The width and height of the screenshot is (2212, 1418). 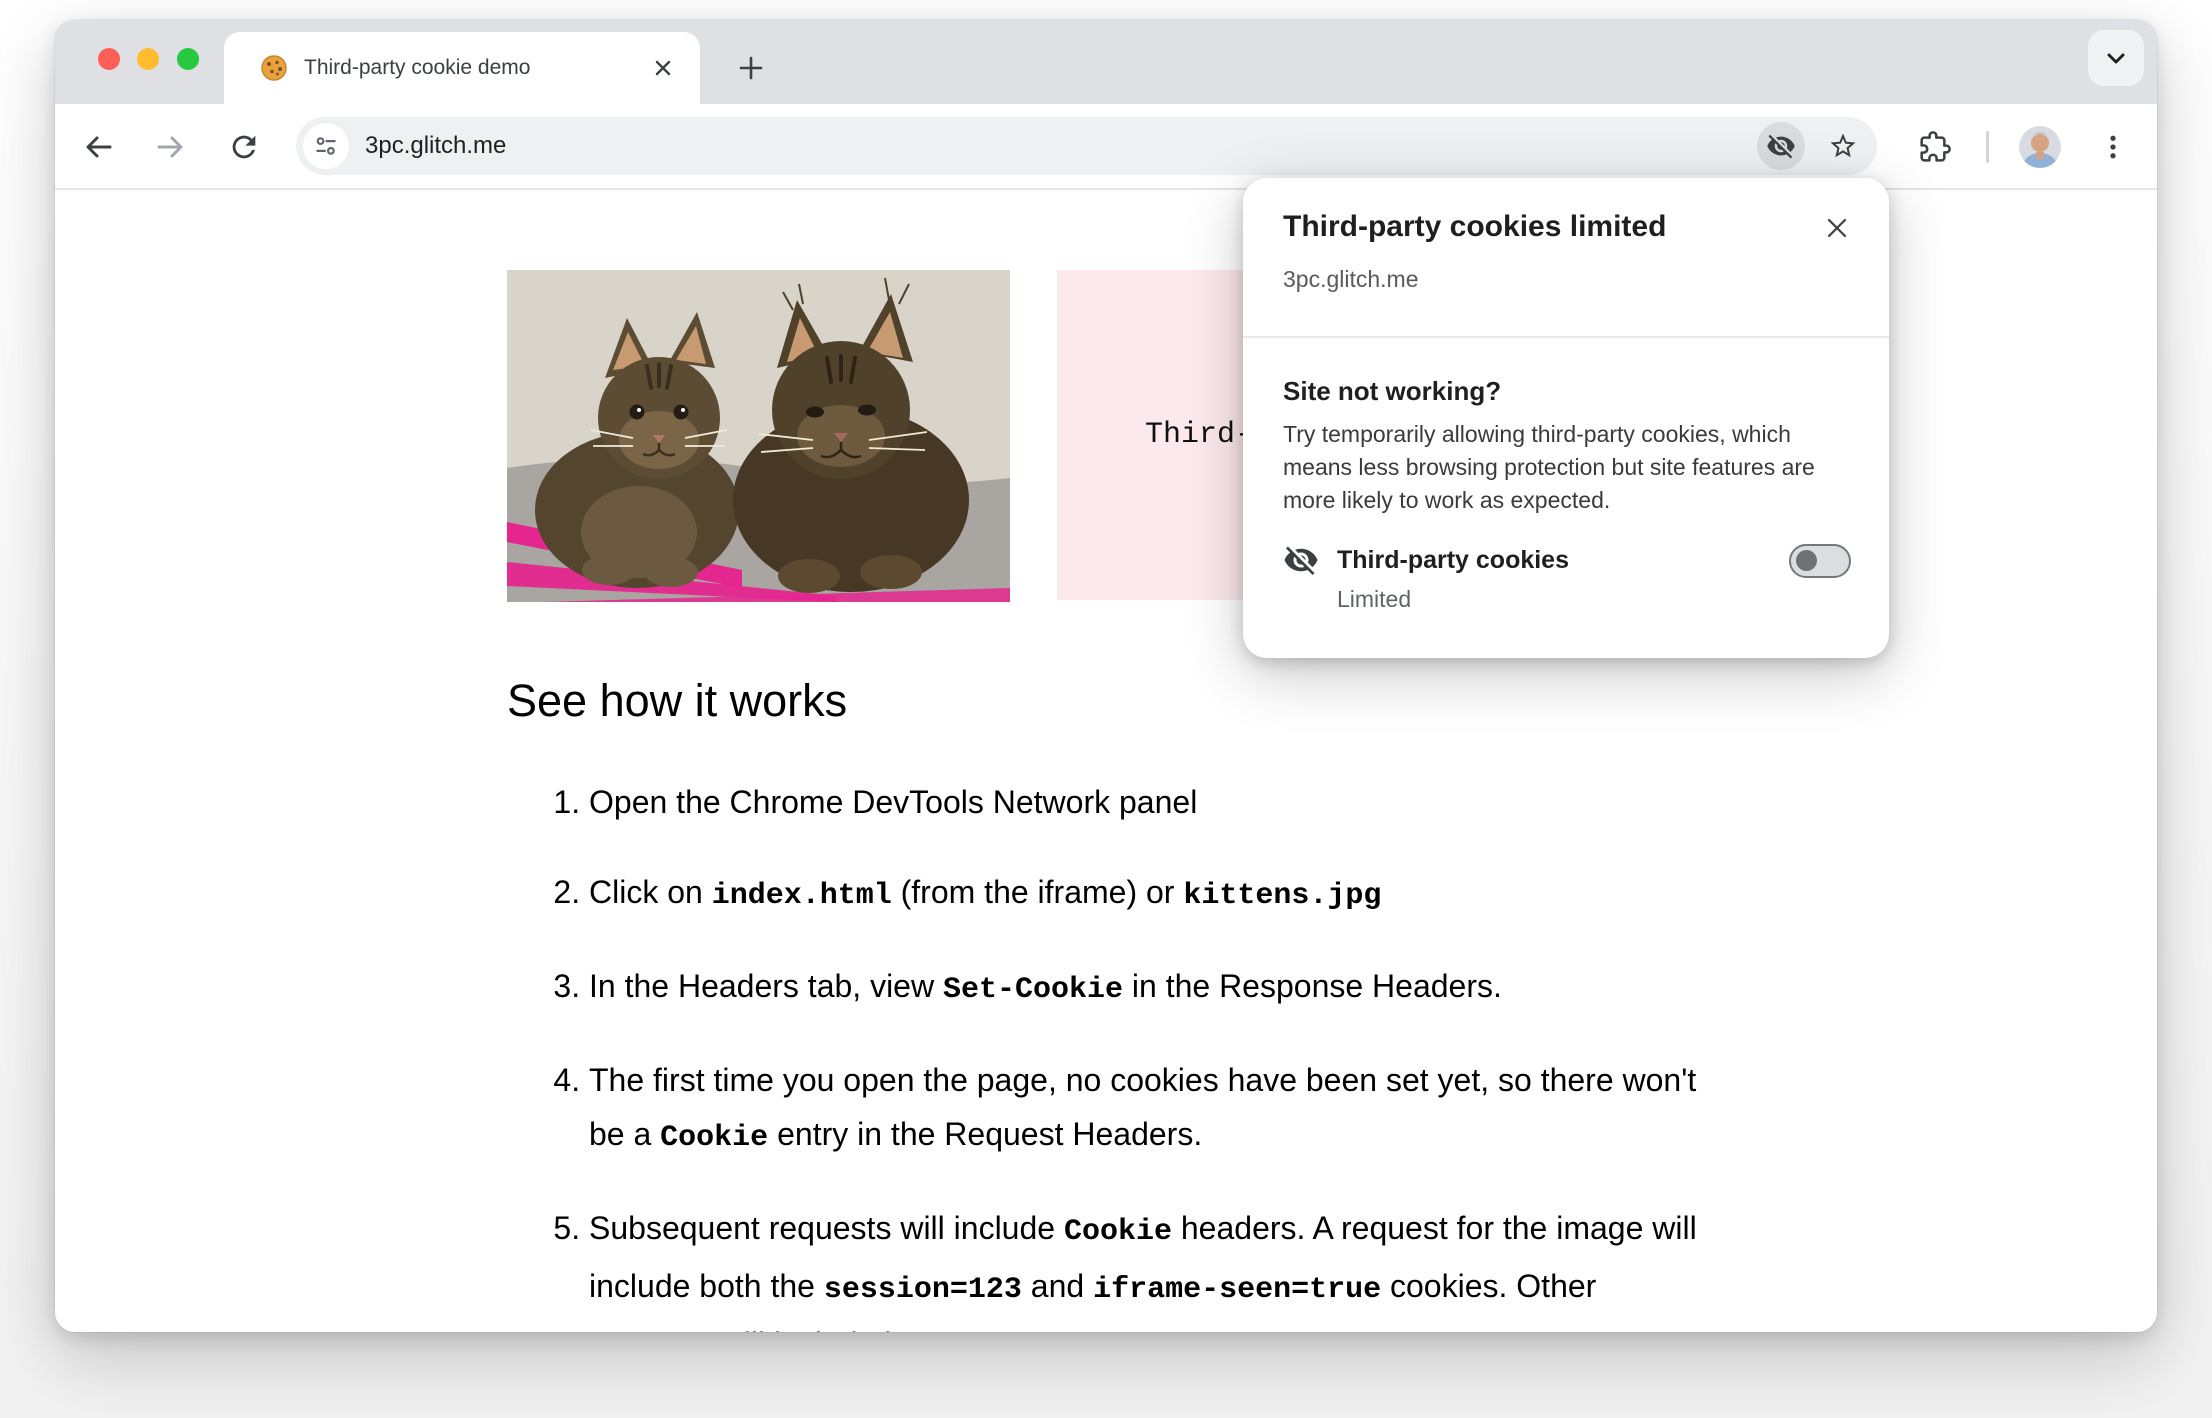 I want to click on browser-tab: Third-party cookie demo, so click(x=462, y=68).